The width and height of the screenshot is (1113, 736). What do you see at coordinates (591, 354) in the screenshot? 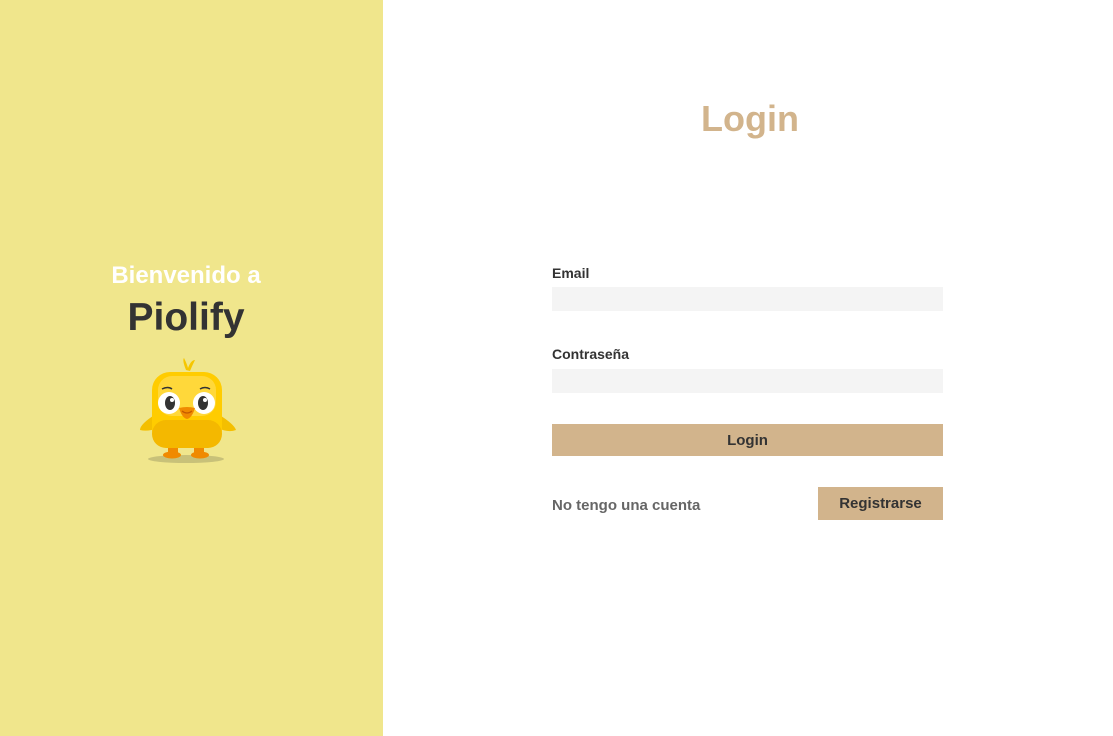
I see `password-label: Contraseña` at bounding box center [591, 354].